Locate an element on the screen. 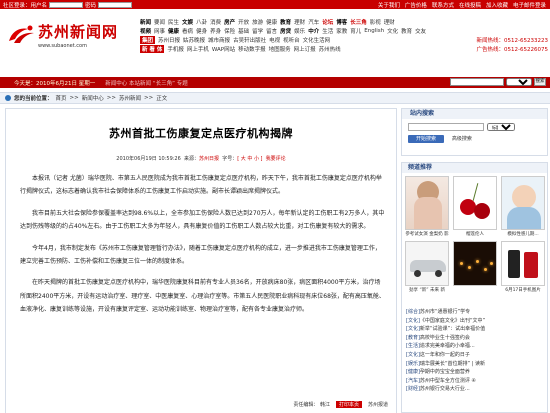  thumbnail-item: 参考试女演 金梨奶 影 is located at coordinates (427, 206).